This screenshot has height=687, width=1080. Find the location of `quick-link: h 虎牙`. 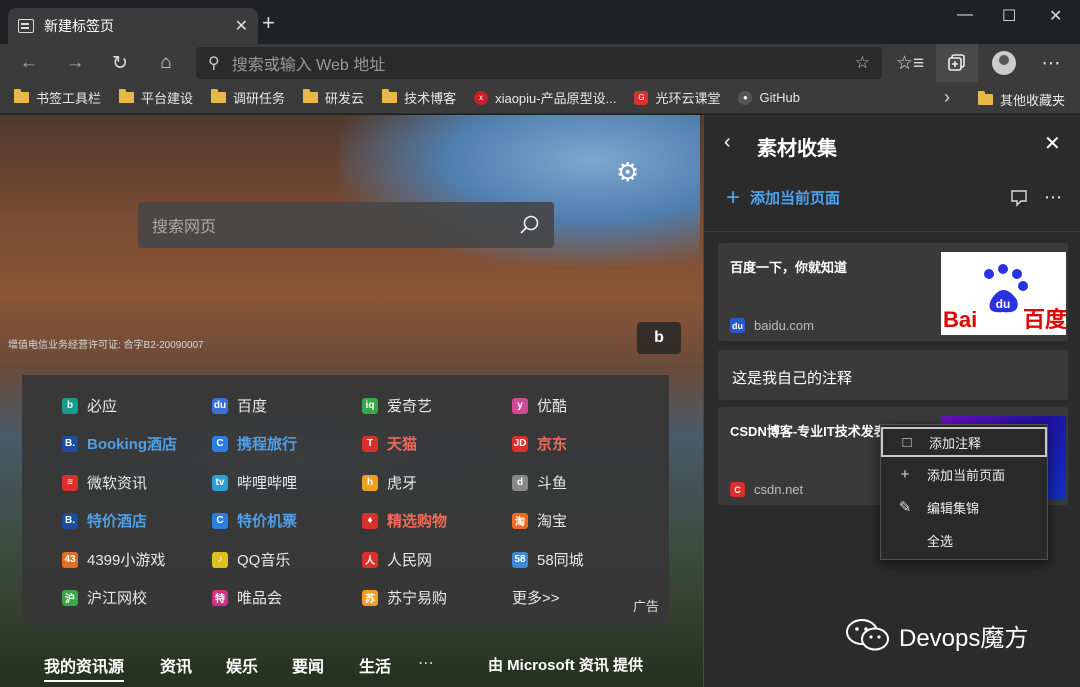

quick-link: h 虎牙 is located at coordinates (389, 482).